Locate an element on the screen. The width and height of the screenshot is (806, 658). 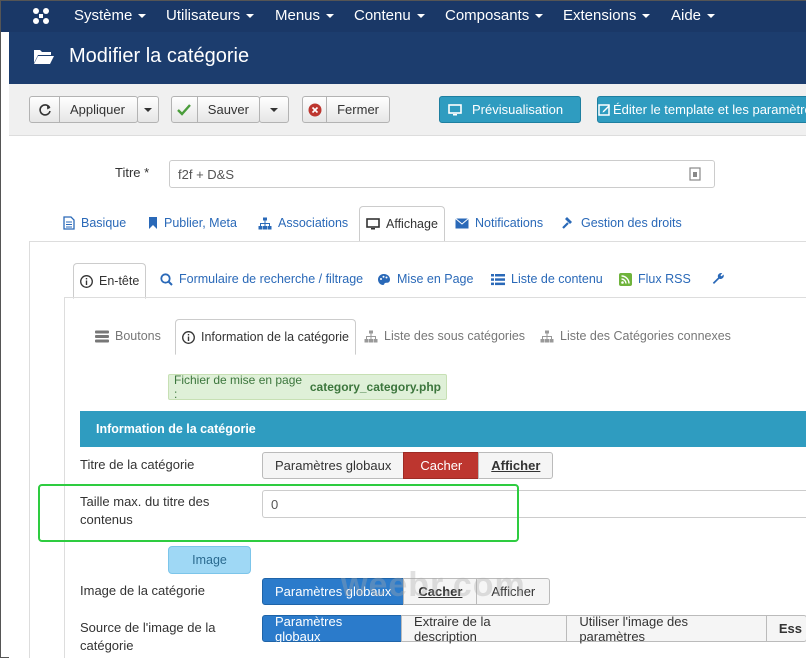
bars-icon is located at coordinates (102, 336).